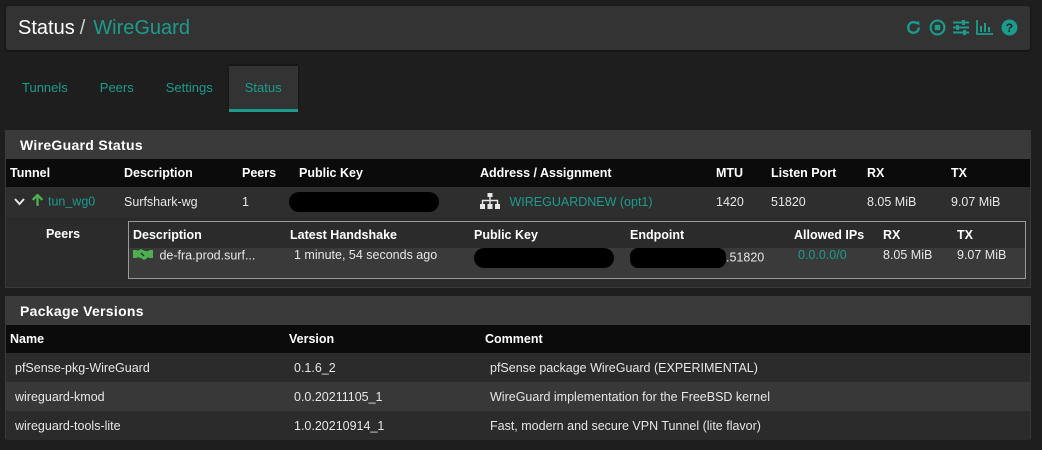  Describe the element at coordinates (739, 202) in the screenshot. I see `tunnel-mtu: 1420` at that location.